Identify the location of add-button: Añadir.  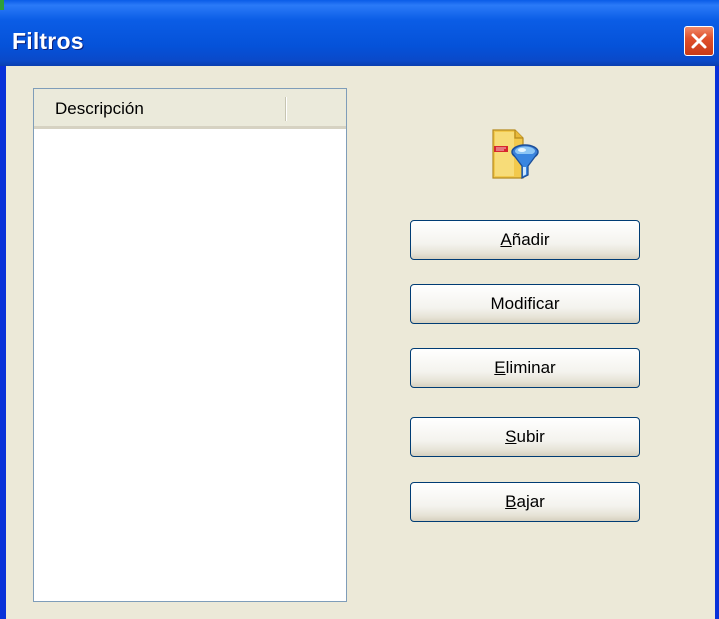
(525, 240).